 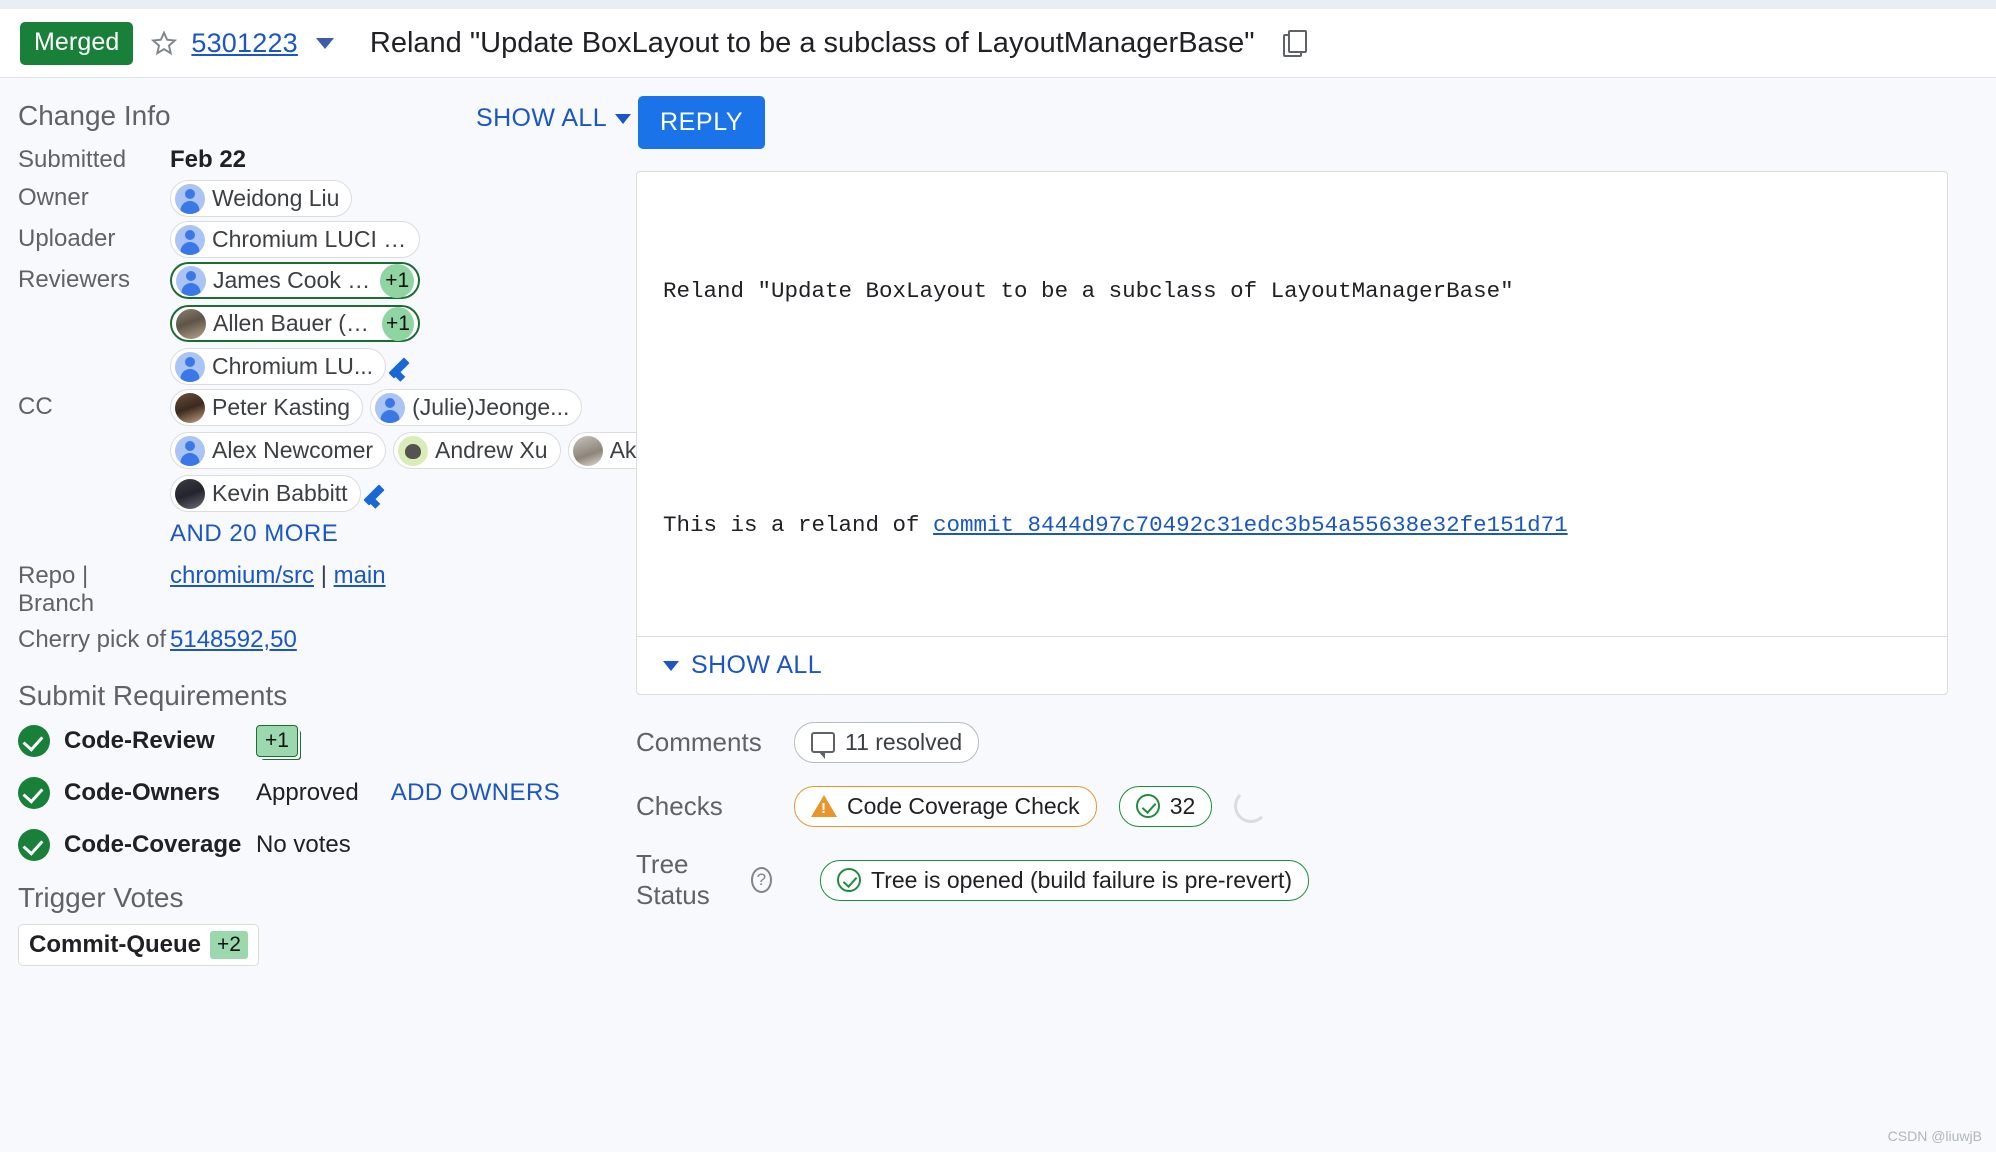 I want to click on trigger-vote-chip: Commit-Queue +2, so click(x=138, y=945).